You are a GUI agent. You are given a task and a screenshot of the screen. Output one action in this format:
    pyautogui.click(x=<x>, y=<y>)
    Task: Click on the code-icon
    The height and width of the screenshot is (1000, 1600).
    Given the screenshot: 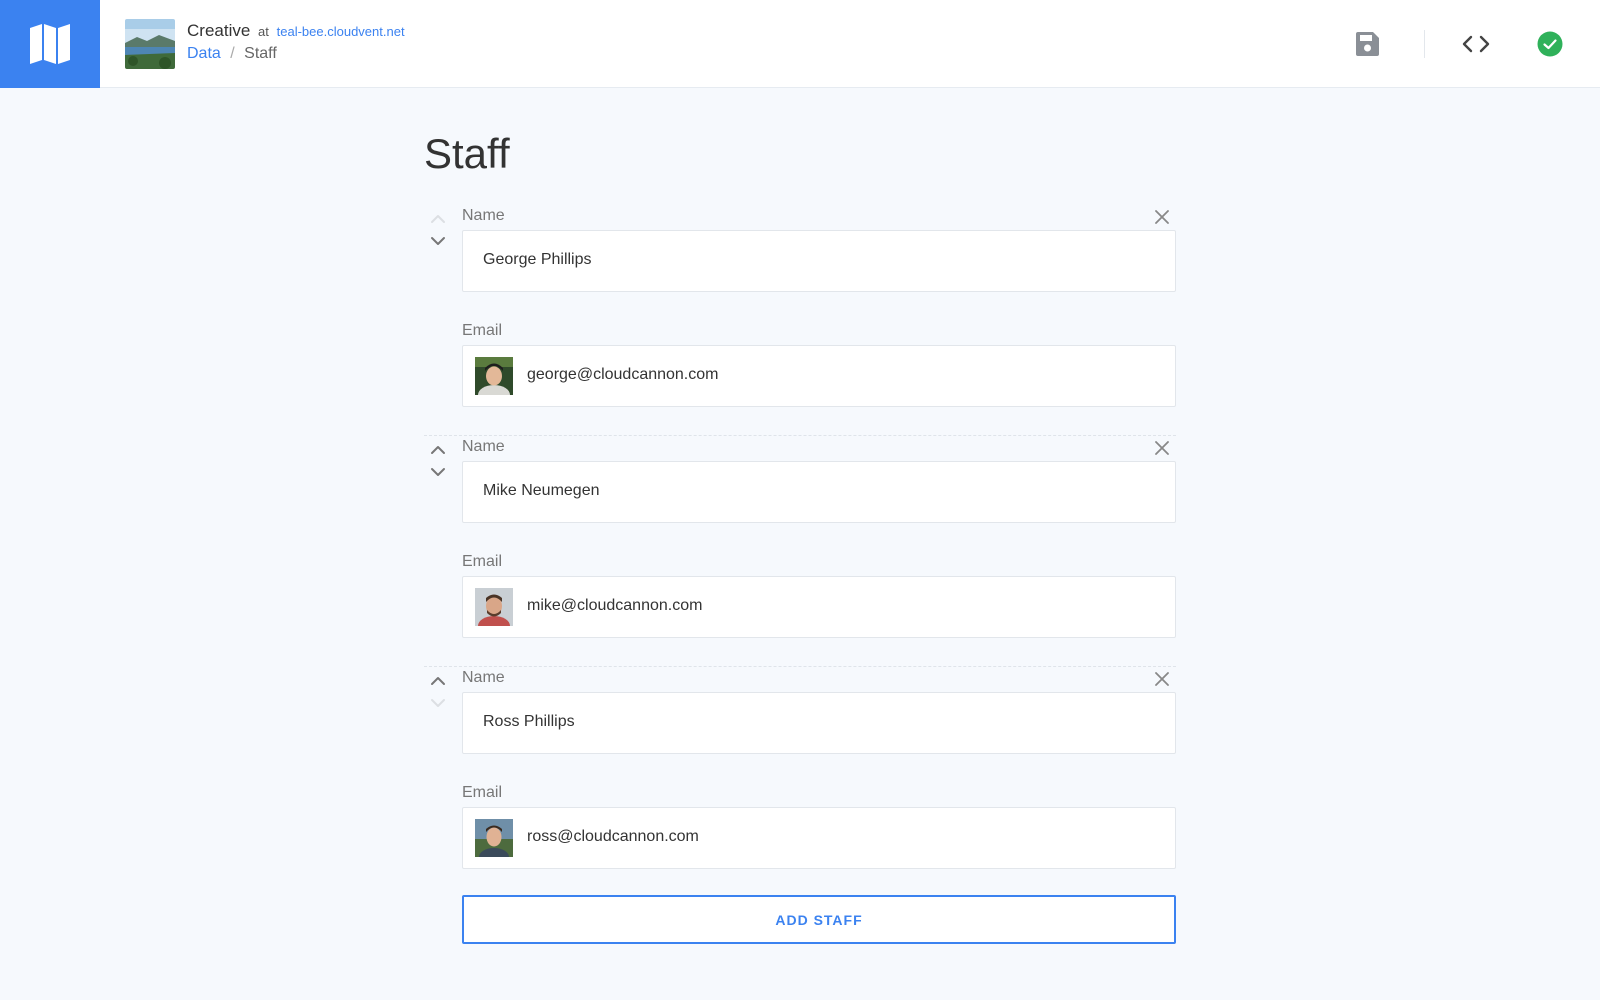 What is the action you would take?
    pyautogui.click(x=1476, y=44)
    